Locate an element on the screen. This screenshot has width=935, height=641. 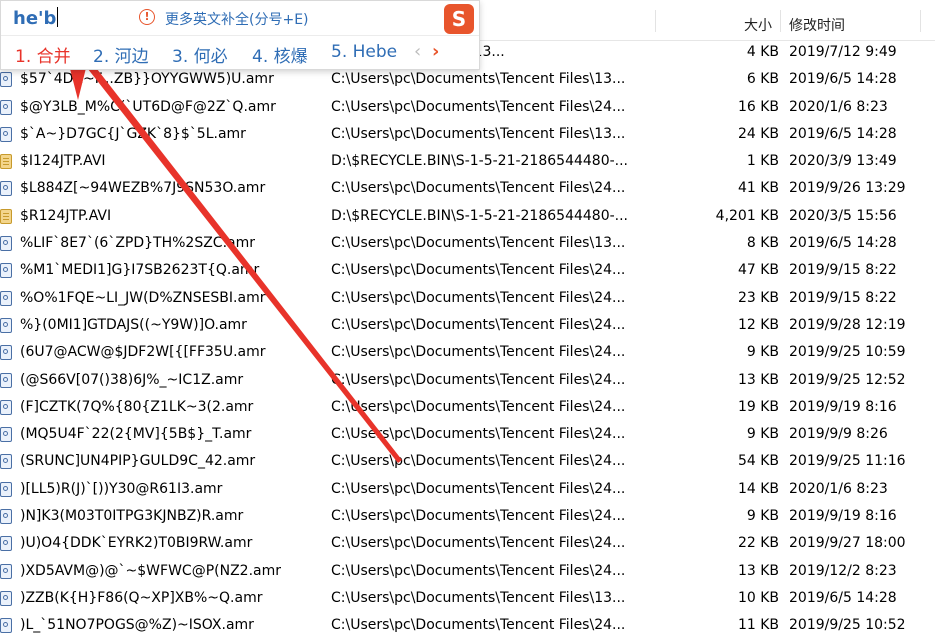
file-size: 8 KB is located at coordinates (762, 243).